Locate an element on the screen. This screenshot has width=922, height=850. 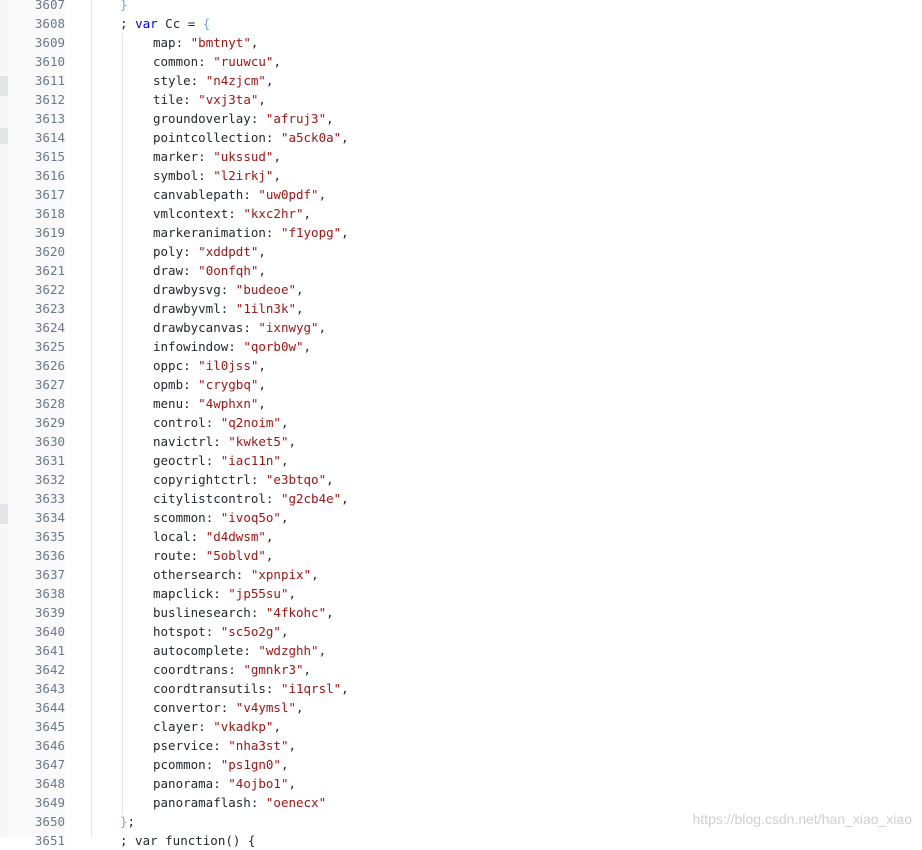
code-line: 3633 citylistcontrol: "g2cb4e", is located at coordinates (461, 498).